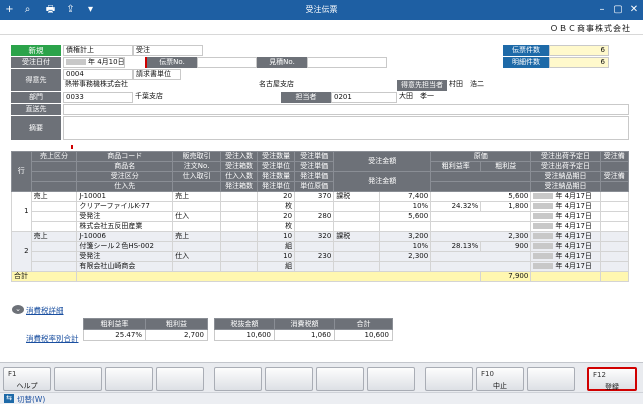  I want to click on customer-code-field: 0004, so click(98, 74).